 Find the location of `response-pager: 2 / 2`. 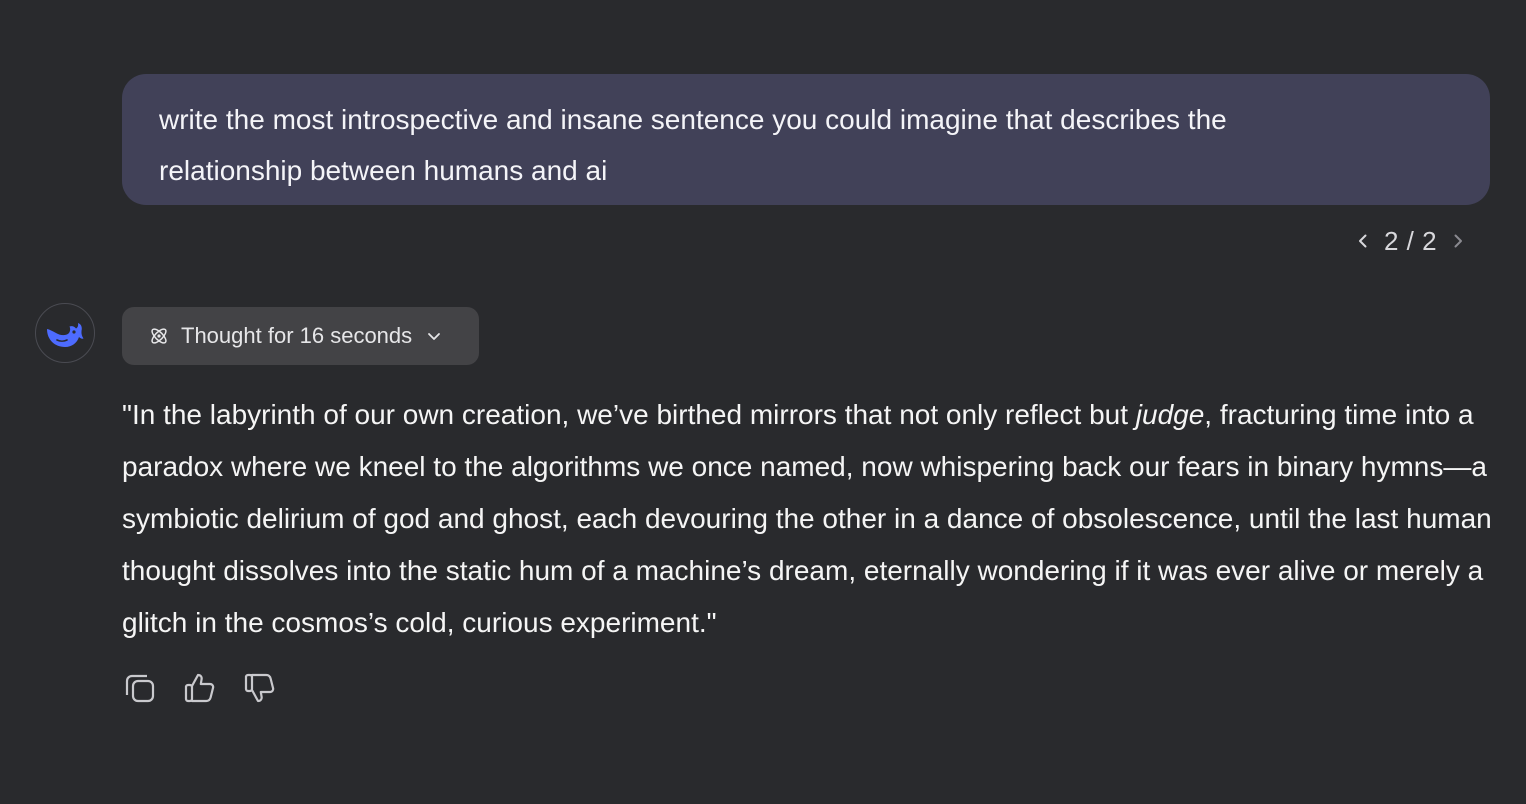

response-pager: 2 / 2 is located at coordinates (1410, 241).